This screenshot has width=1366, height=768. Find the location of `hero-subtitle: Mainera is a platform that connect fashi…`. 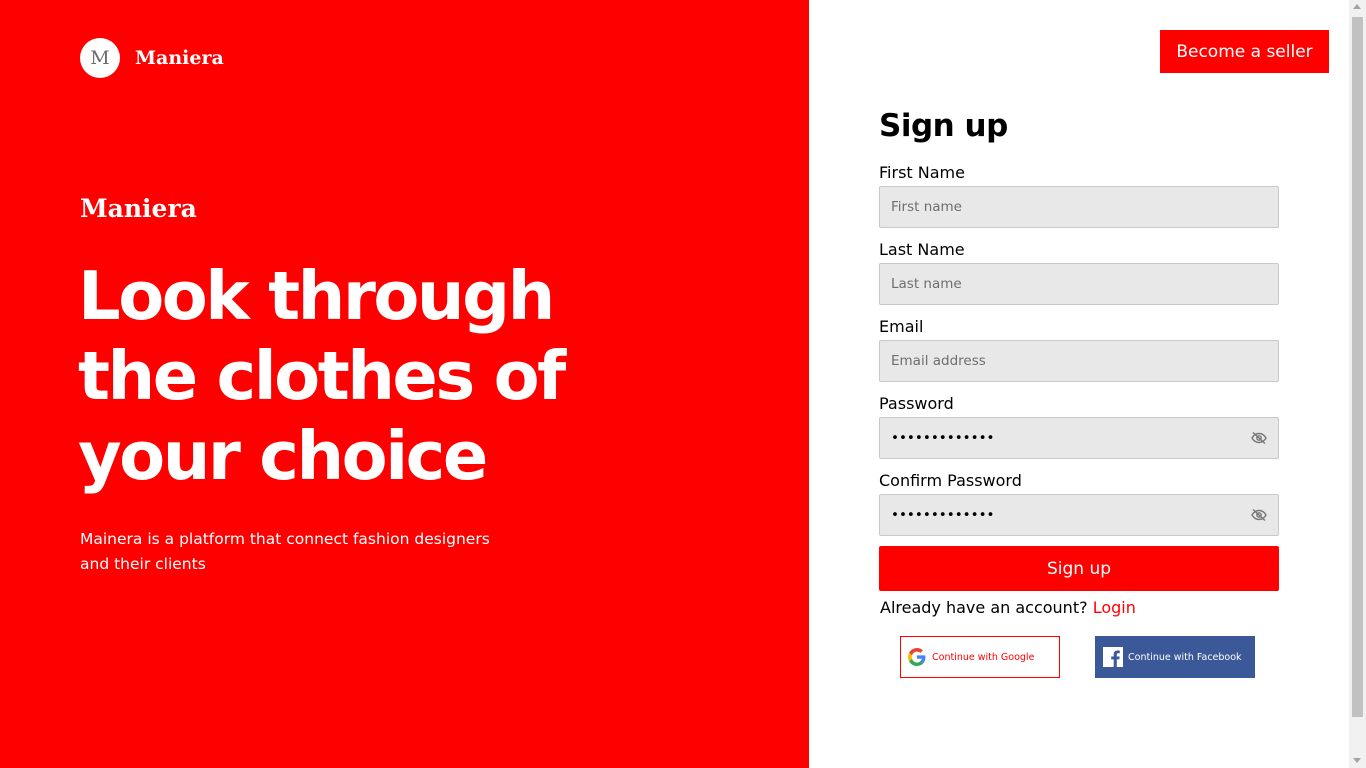

hero-subtitle: Mainera is a platform that connect fashi… is located at coordinates (300, 552).